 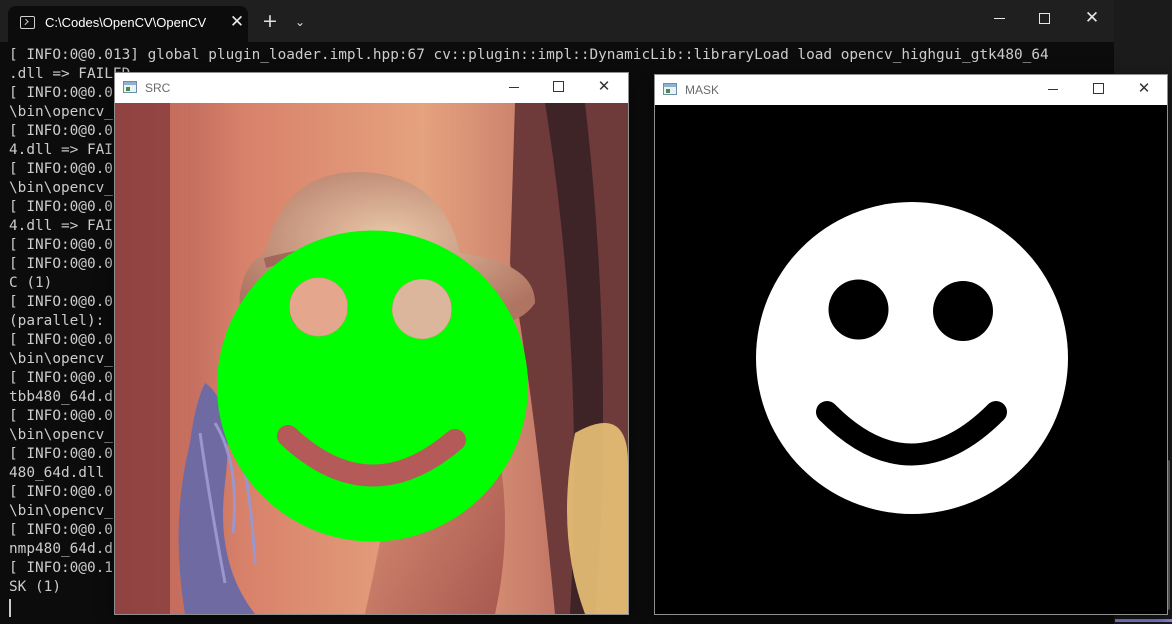 I want to click on terminal-line: C (1), so click(x=31, y=283).